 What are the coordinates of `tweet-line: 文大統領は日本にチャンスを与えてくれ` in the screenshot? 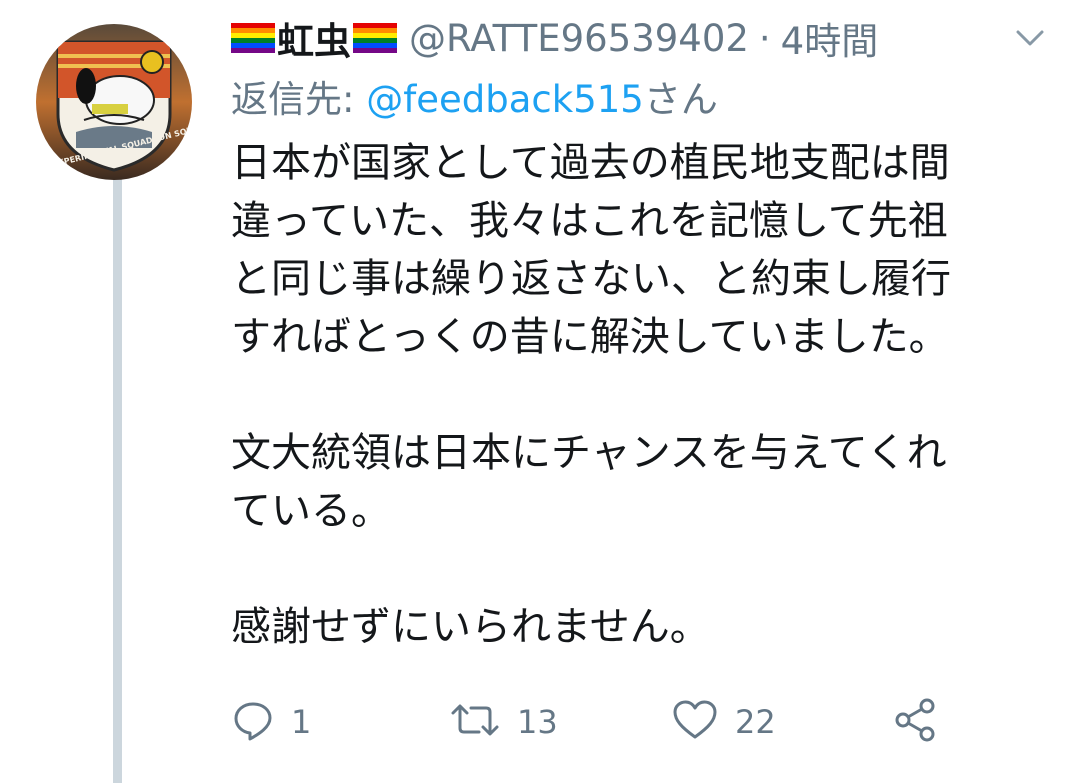 It's located at (589, 453).